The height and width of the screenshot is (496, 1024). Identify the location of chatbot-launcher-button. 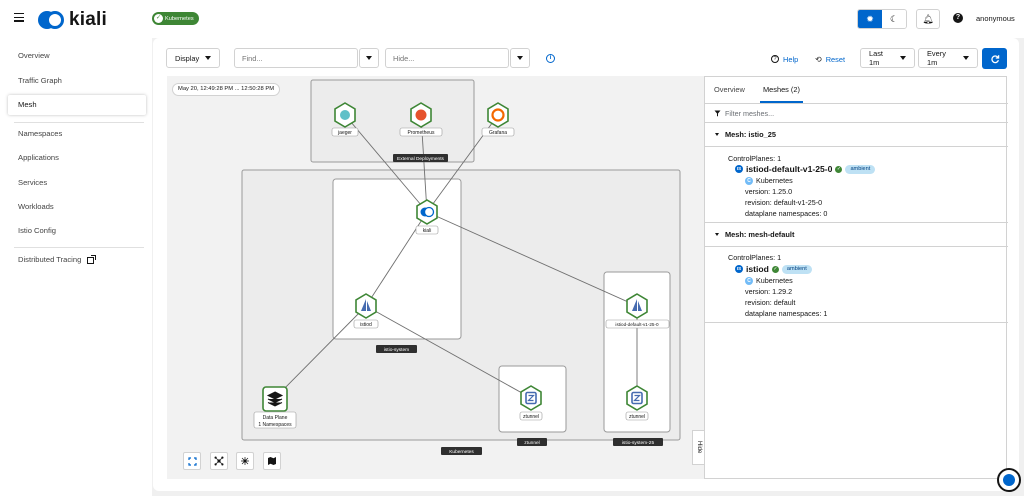
(1009, 480).